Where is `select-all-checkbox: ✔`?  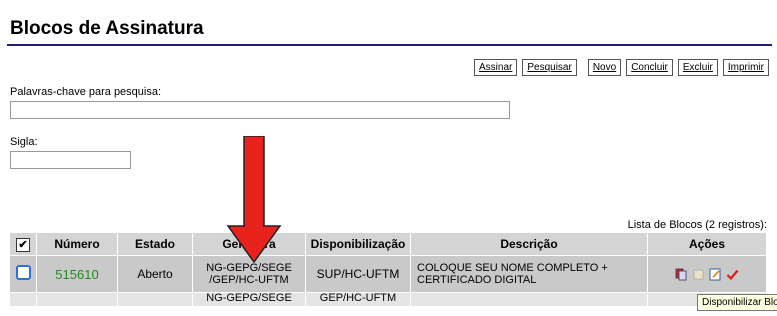 select-all-checkbox: ✔ is located at coordinates (23, 244).